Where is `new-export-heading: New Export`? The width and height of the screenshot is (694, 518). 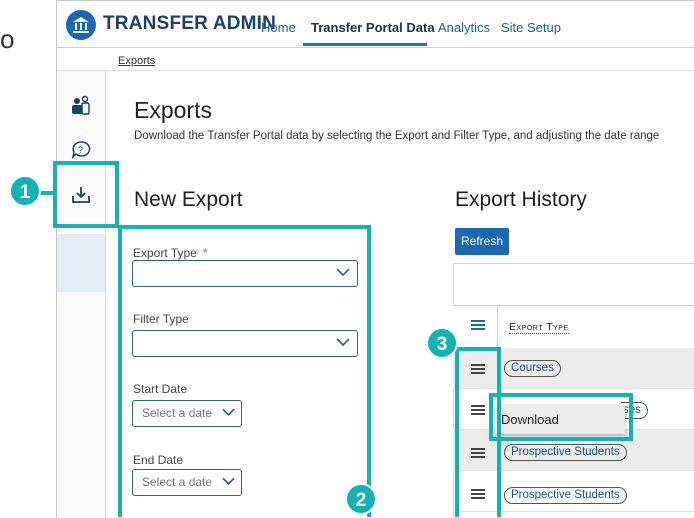 new-export-heading: New Export is located at coordinates (188, 199).